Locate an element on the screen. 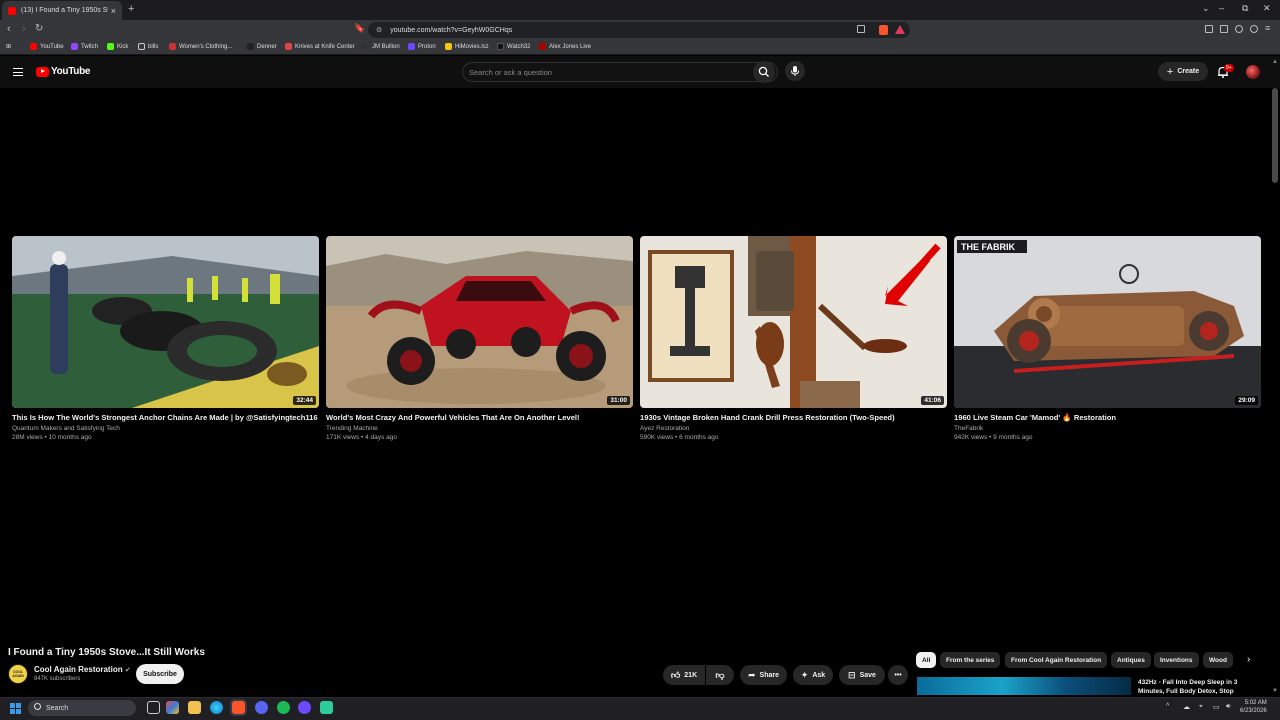  bookmark-jm-bullion: JM Bullion is located at coordinates (381, 46).